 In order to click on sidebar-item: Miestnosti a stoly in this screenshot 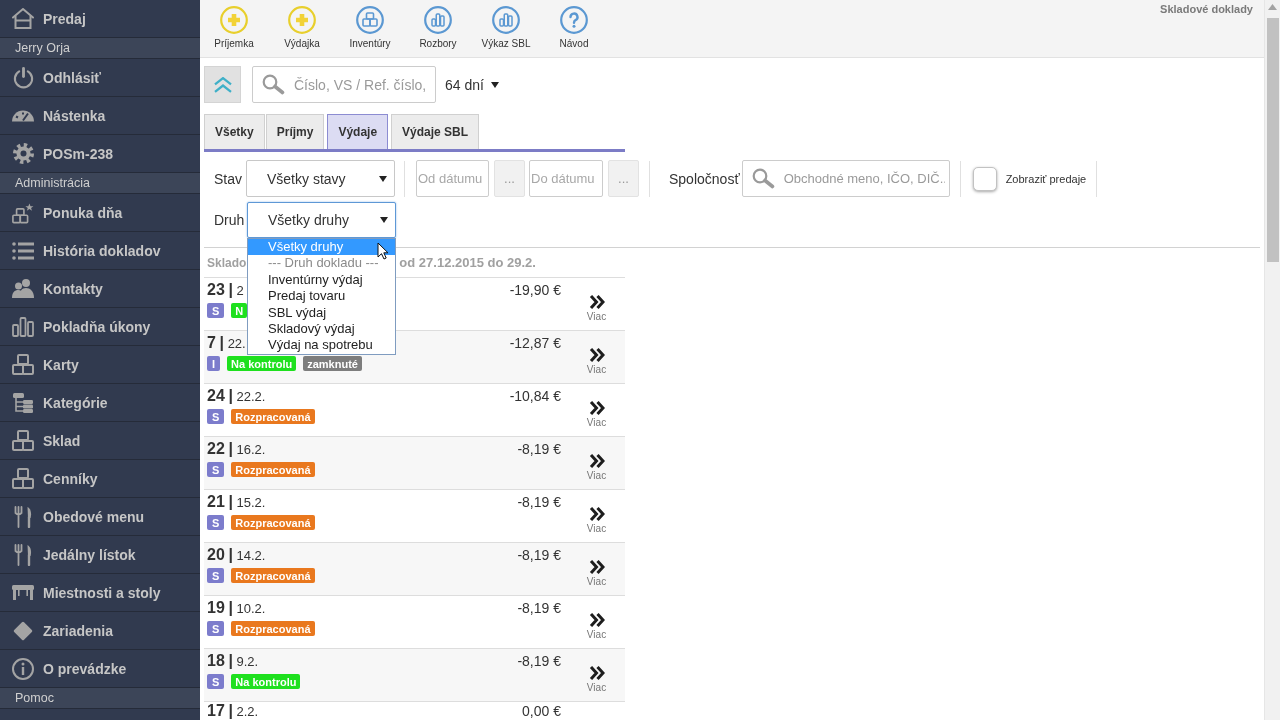, I will do `click(100, 593)`.